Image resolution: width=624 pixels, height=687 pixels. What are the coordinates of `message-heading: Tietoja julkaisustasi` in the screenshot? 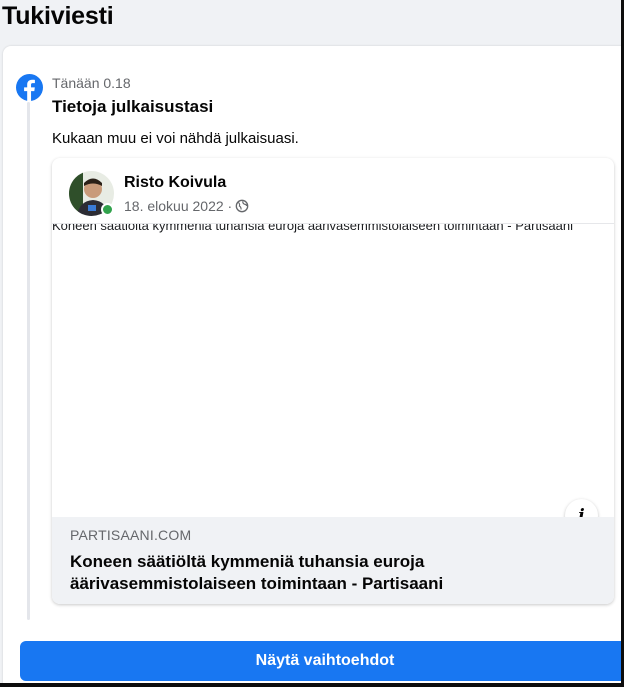 It's located at (133, 106).